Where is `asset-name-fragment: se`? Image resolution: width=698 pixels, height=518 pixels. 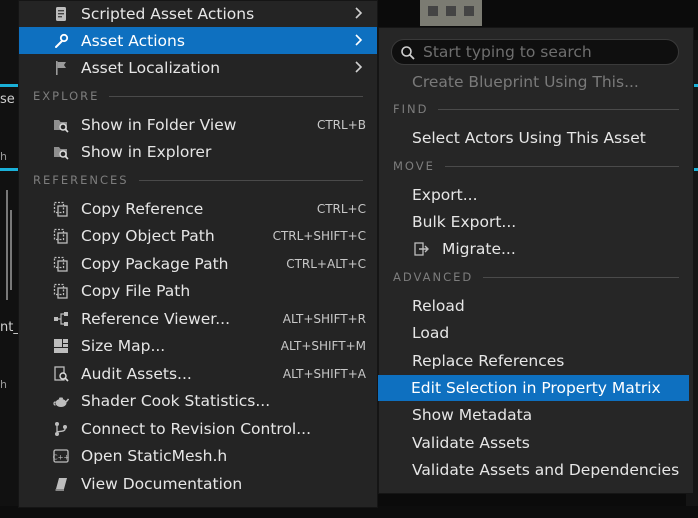
asset-name-fragment: se is located at coordinates (7, 99).